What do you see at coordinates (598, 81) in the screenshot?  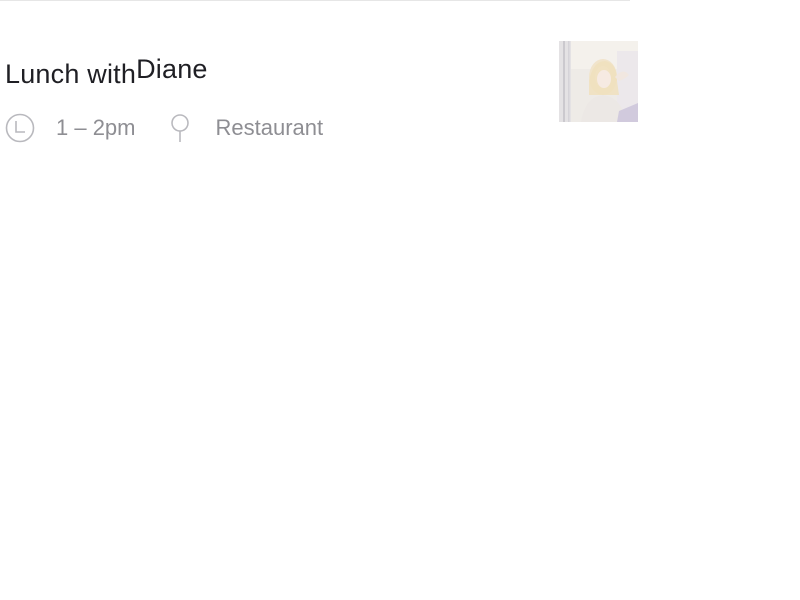 I see `avatar` at bounding box center [598, 81].